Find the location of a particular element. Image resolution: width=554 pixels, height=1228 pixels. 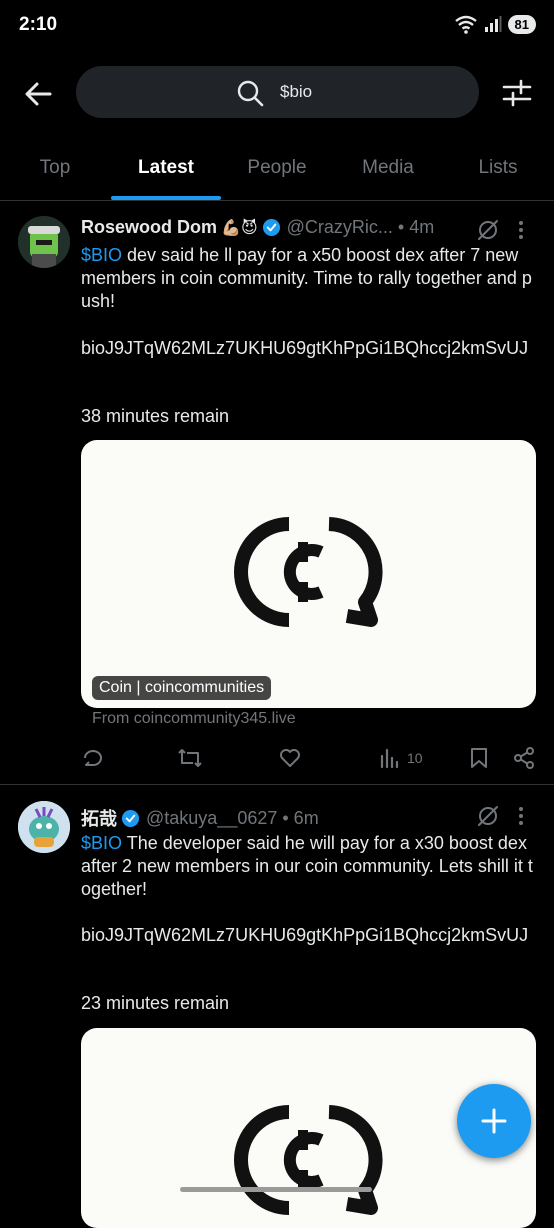

reply-button is located at coordinates (93, 758).